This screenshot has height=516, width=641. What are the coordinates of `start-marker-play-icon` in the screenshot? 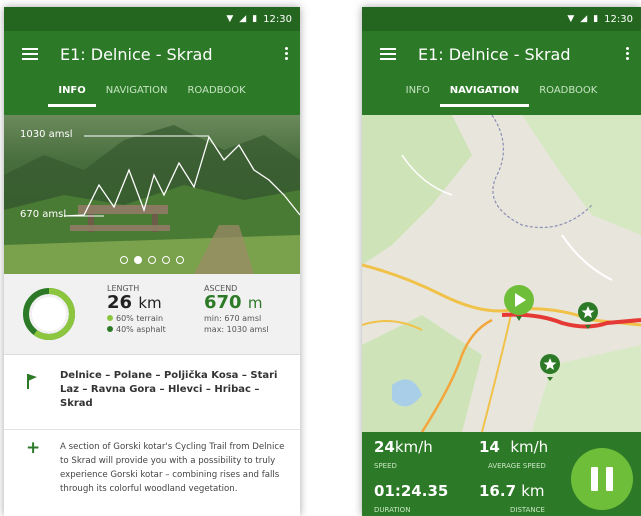 It's located at (519, 303).